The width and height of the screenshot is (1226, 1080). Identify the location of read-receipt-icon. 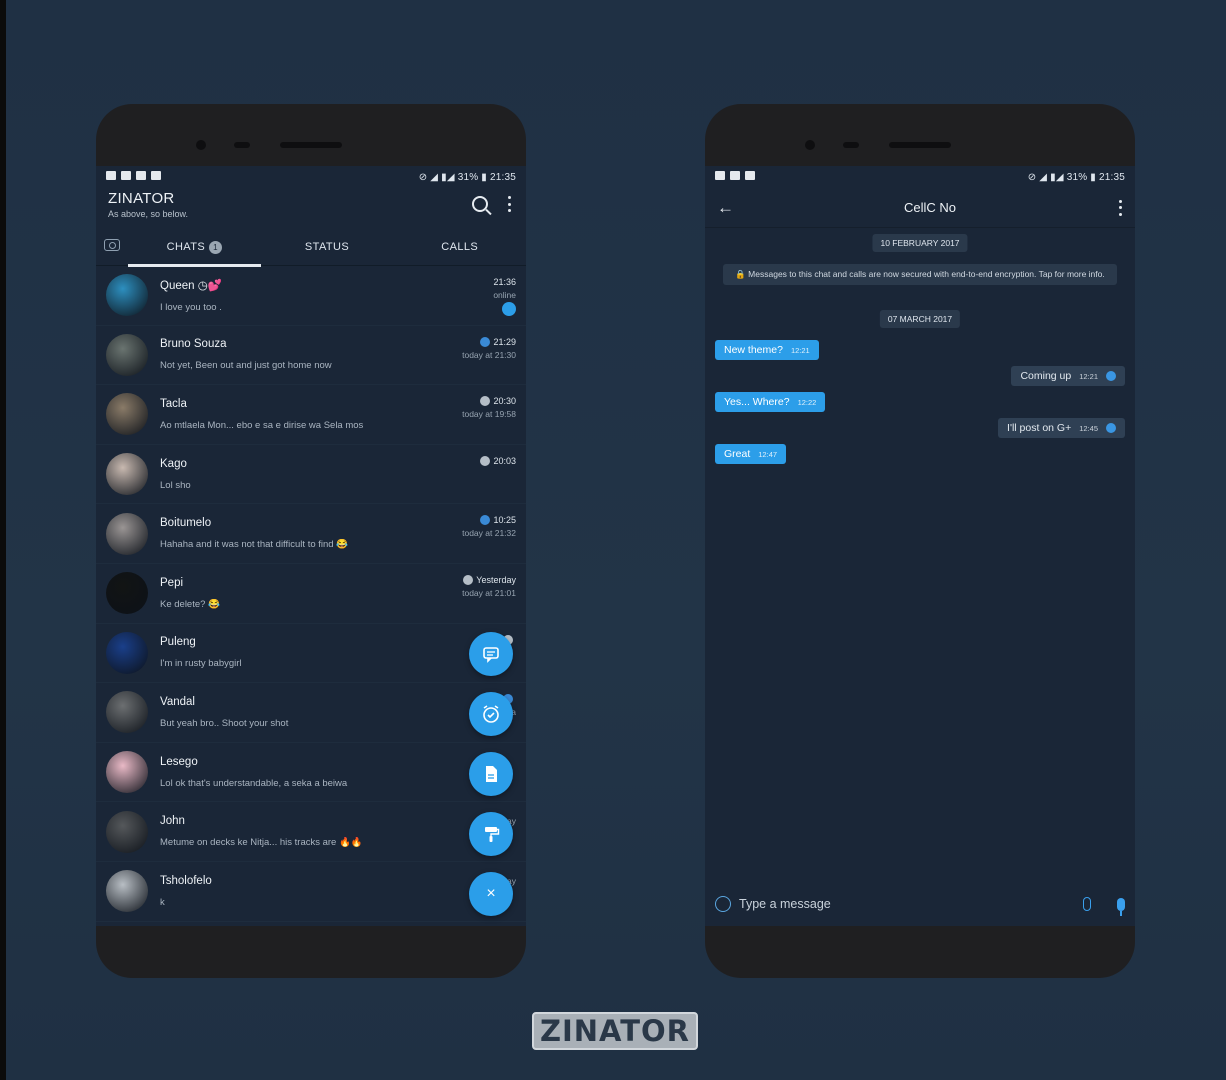
(1111, 376).